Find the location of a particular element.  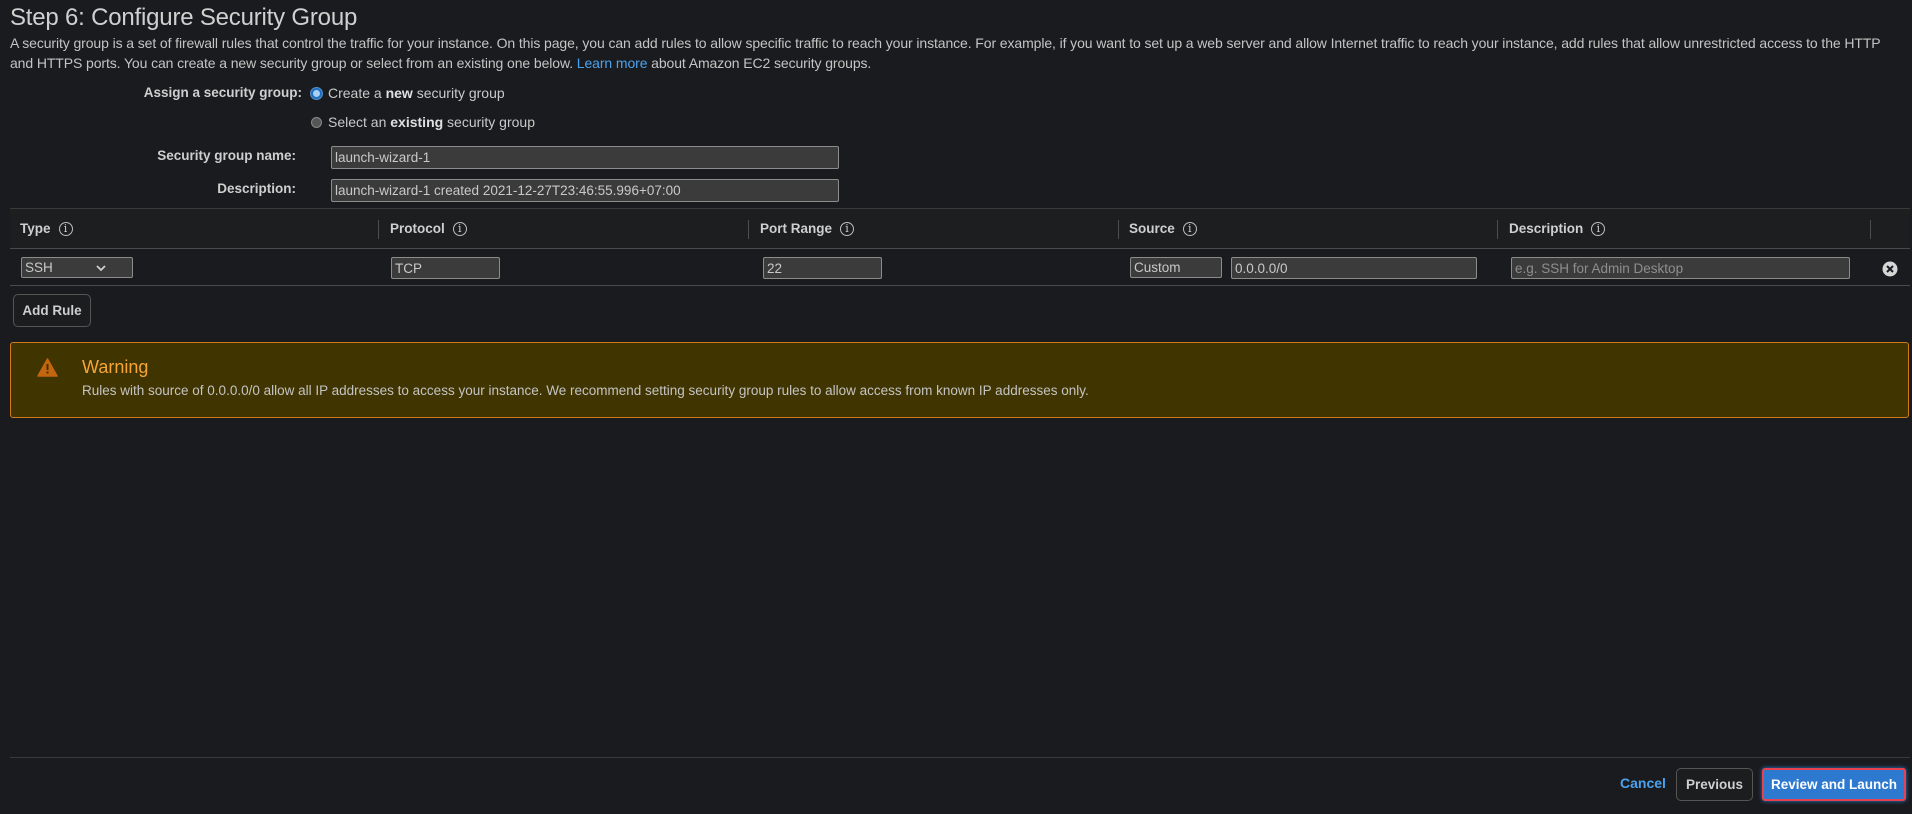

rule-description-input is located at coordinates (1680, 268).